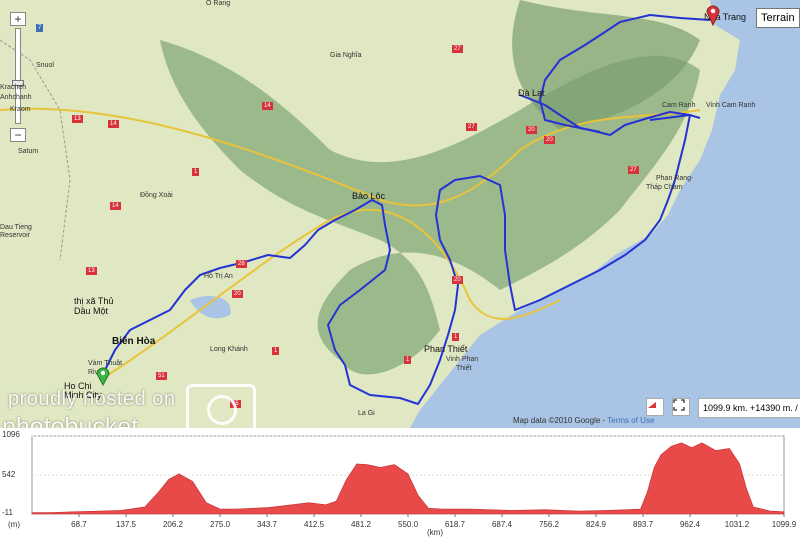  What do you see at coordinates (446, 349) in the screenshot?
I see `label-phan-thiet: Phan Thiết` at bounding box center [446, 349].